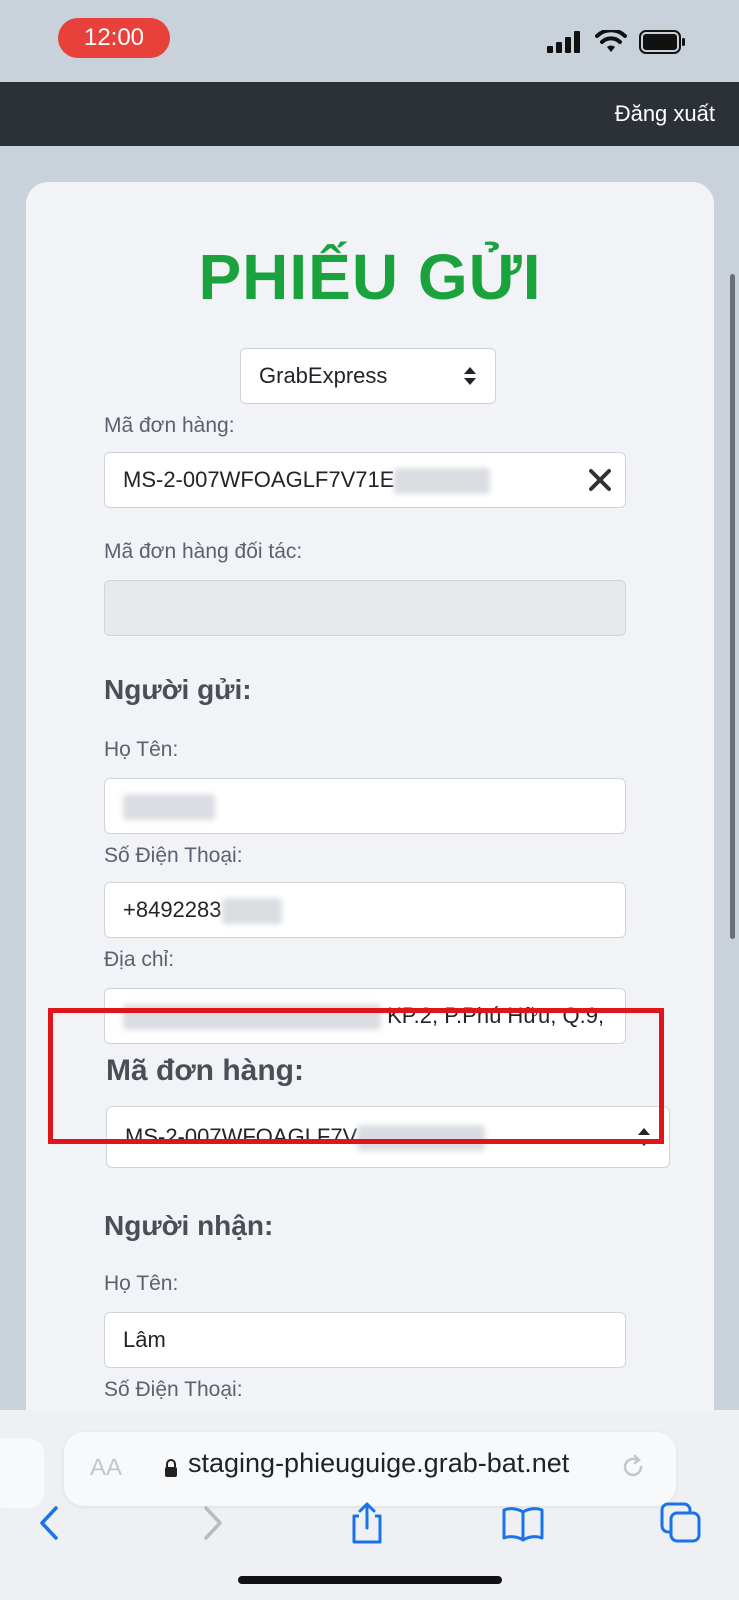 The image size is (739, 1600). What do you see at coordinates (369, 41) in the screenshot?
I see `status-bar: 12:00` at bounding box center [369, 41].